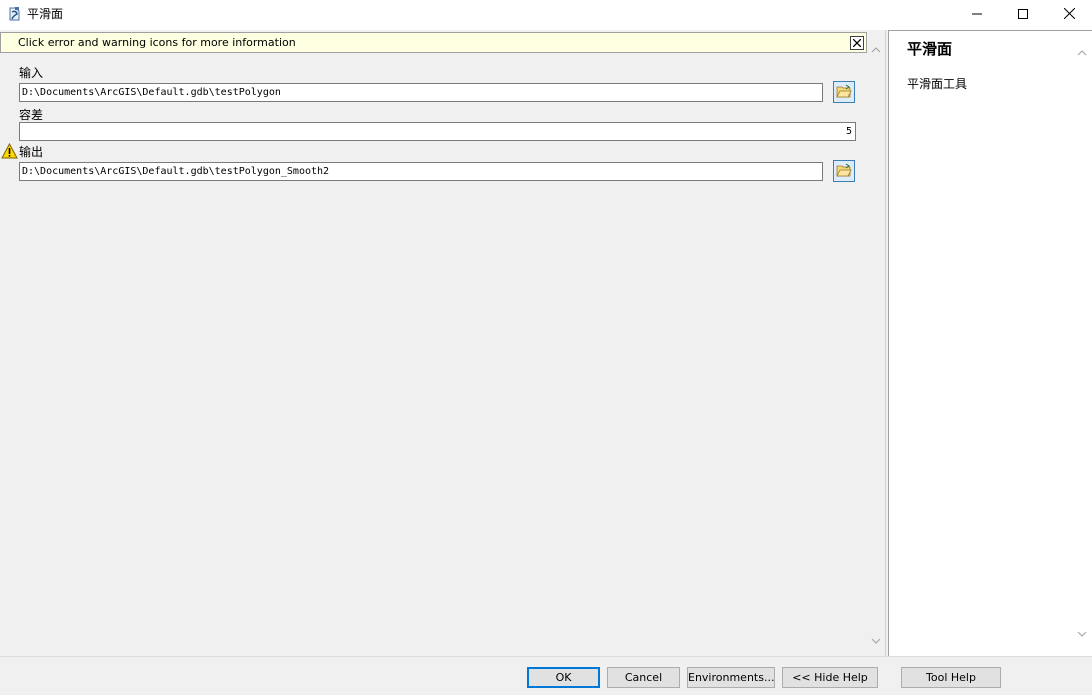 This screenshot has width=1092, height=695. I want to click on ok-button: OK, so click(563, 677).